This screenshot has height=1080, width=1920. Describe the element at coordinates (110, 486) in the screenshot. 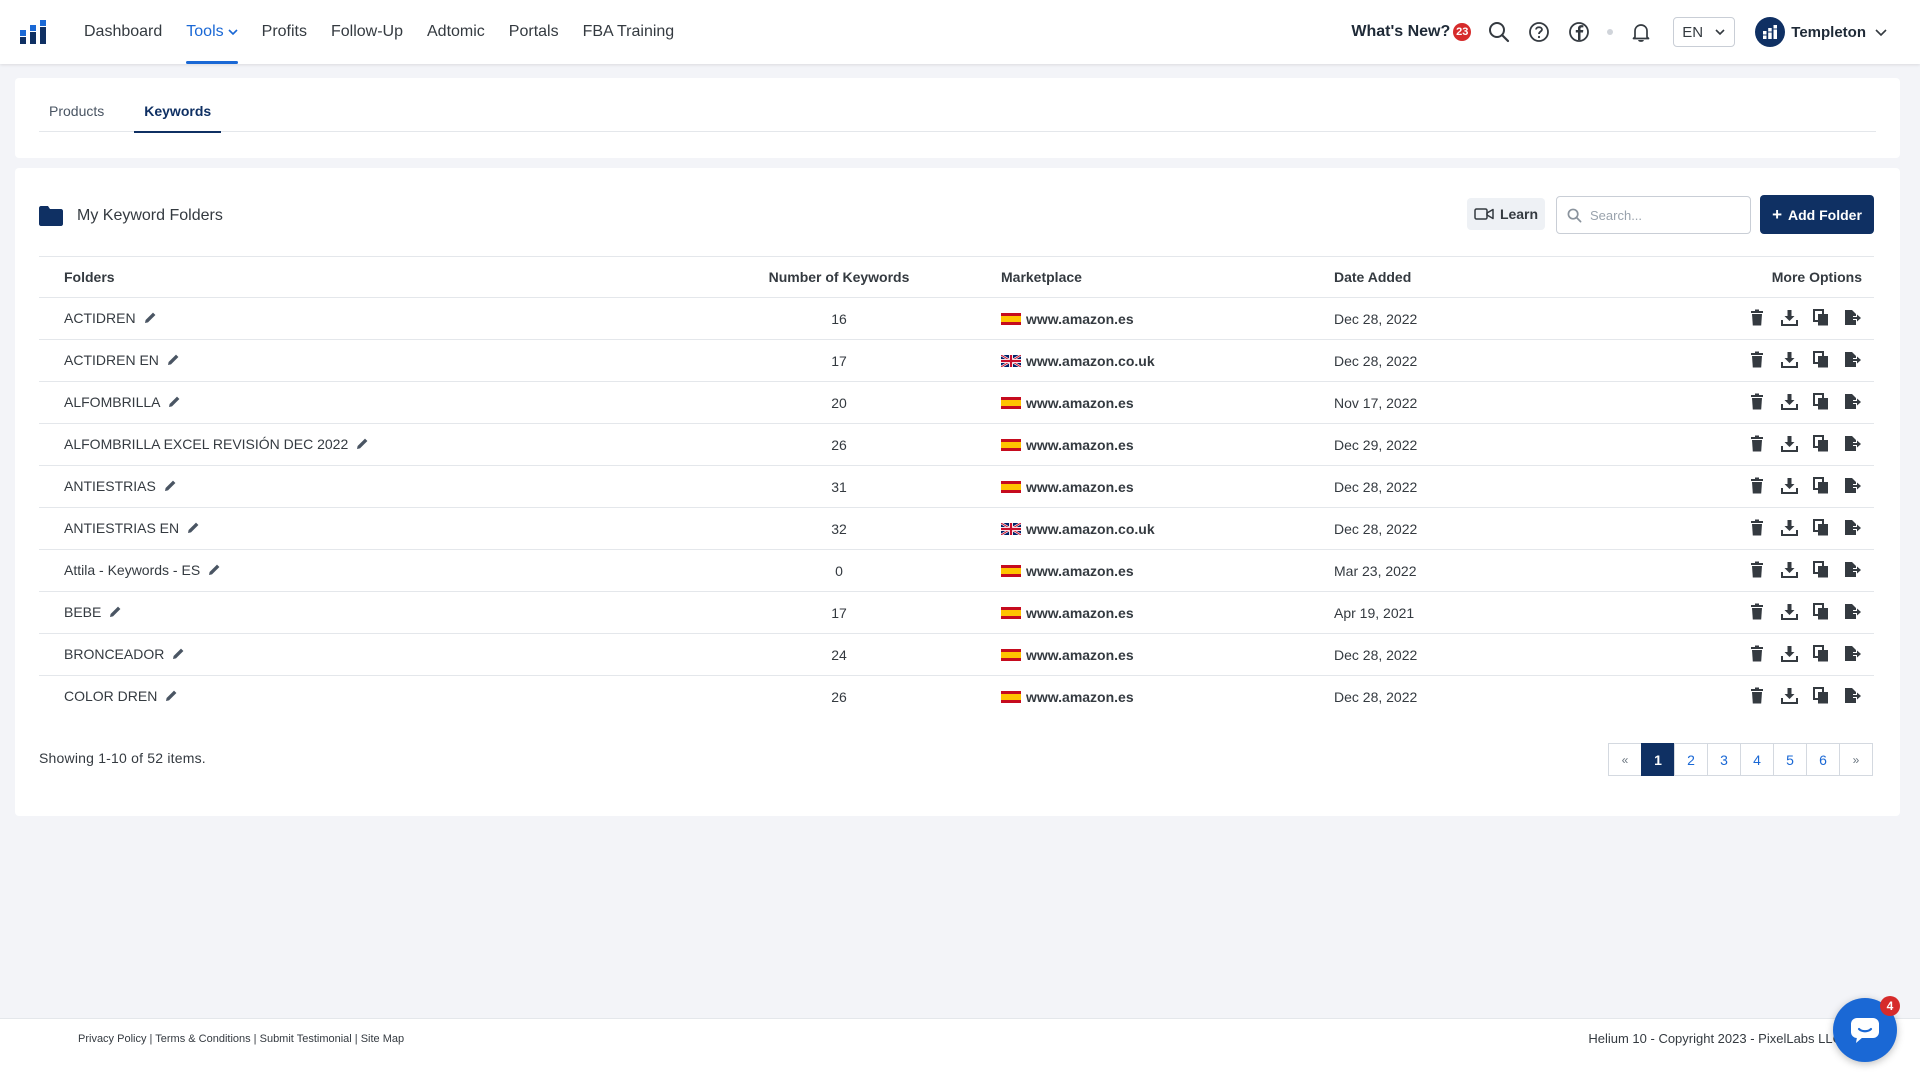

I see `folder-name-link: ANTIESTRIAS` at that location.